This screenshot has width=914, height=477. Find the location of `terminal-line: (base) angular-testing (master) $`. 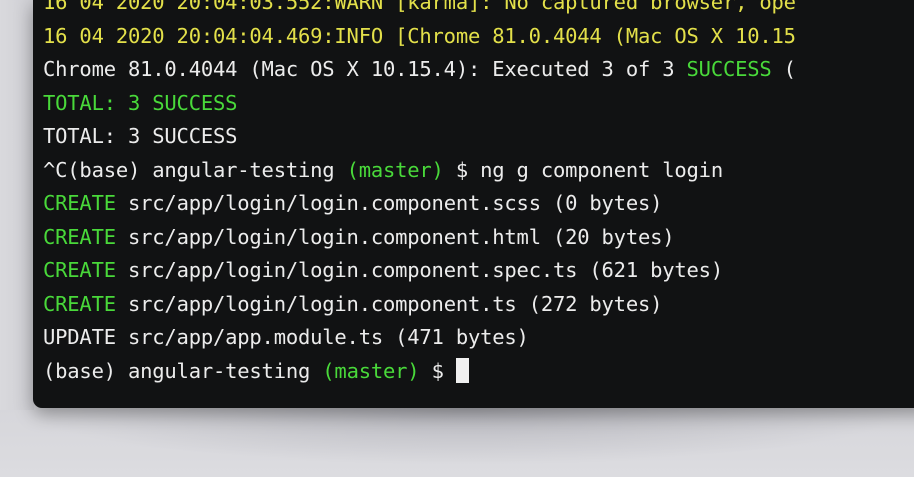

terminal-line: (base) angular-testing (master) $ is located at coordinates (256, 371).